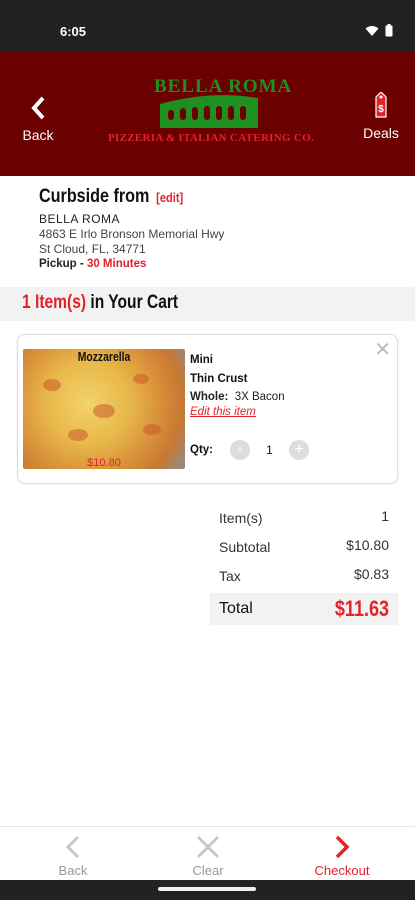 This screenshot has width=415, height=900. Describe the element at coordinates (342, 847) in the screenshot. I see `chevron-right-icon` at that location.